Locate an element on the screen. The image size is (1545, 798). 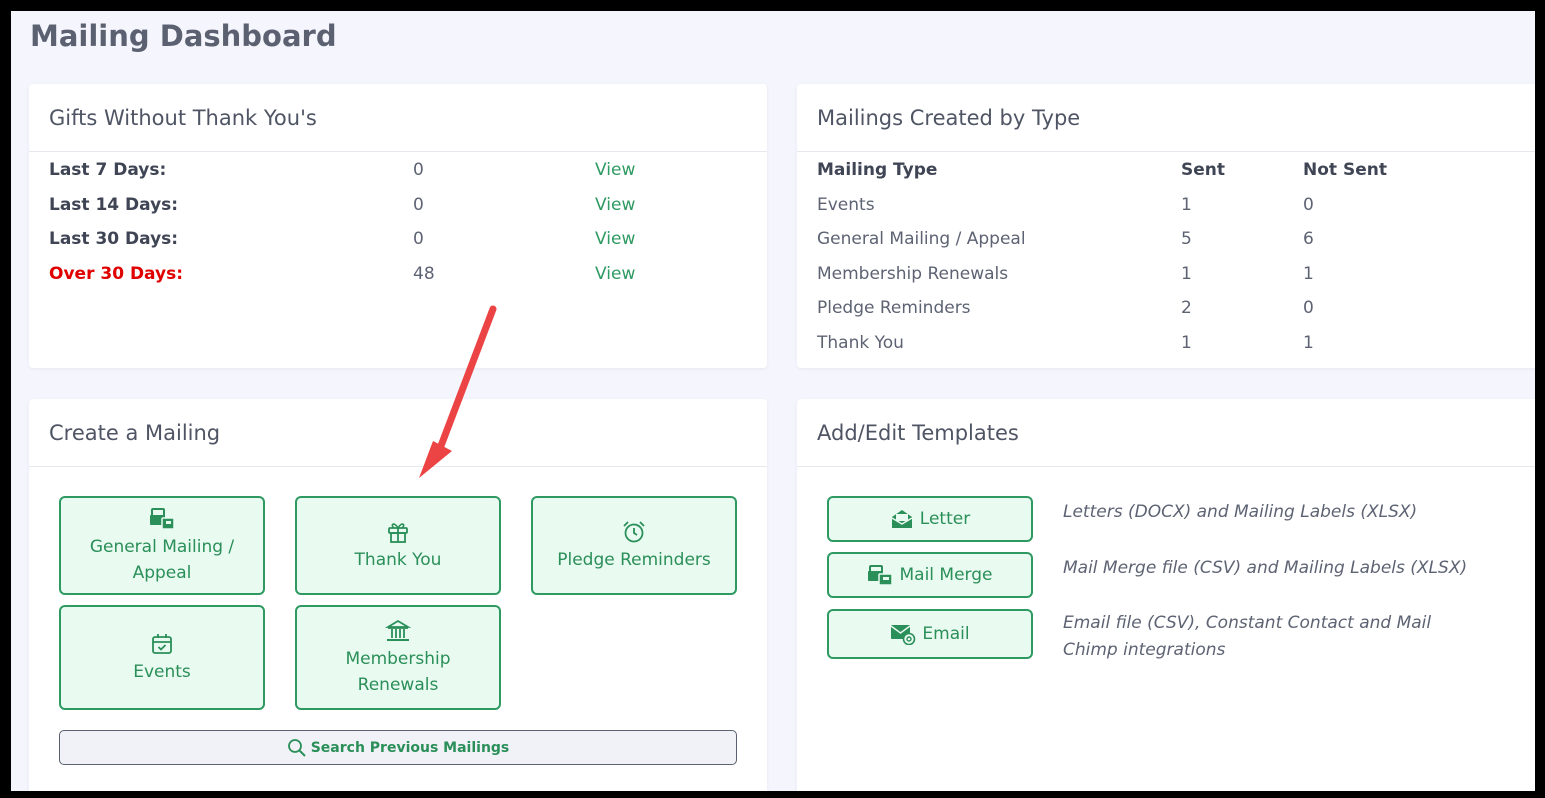
button-label: General Mailing / is located at coordinates (162, 546).